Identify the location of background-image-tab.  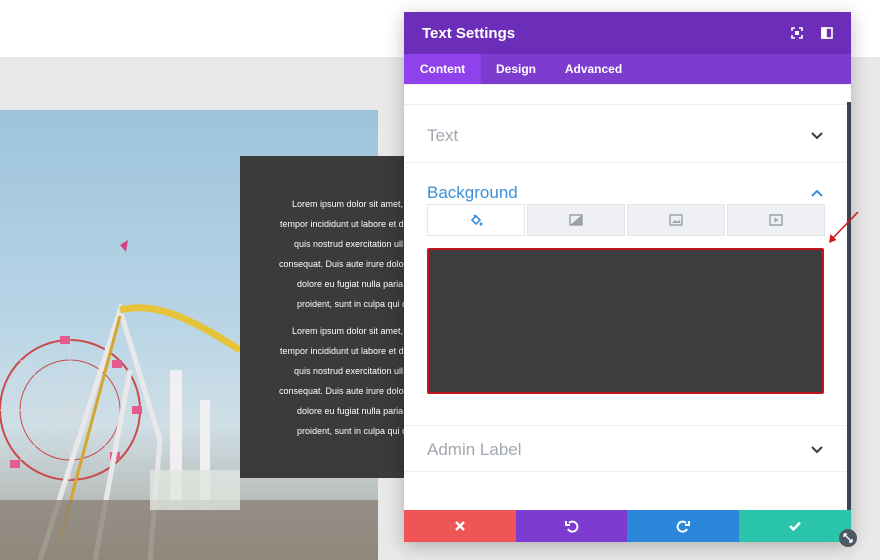
(676, 220).